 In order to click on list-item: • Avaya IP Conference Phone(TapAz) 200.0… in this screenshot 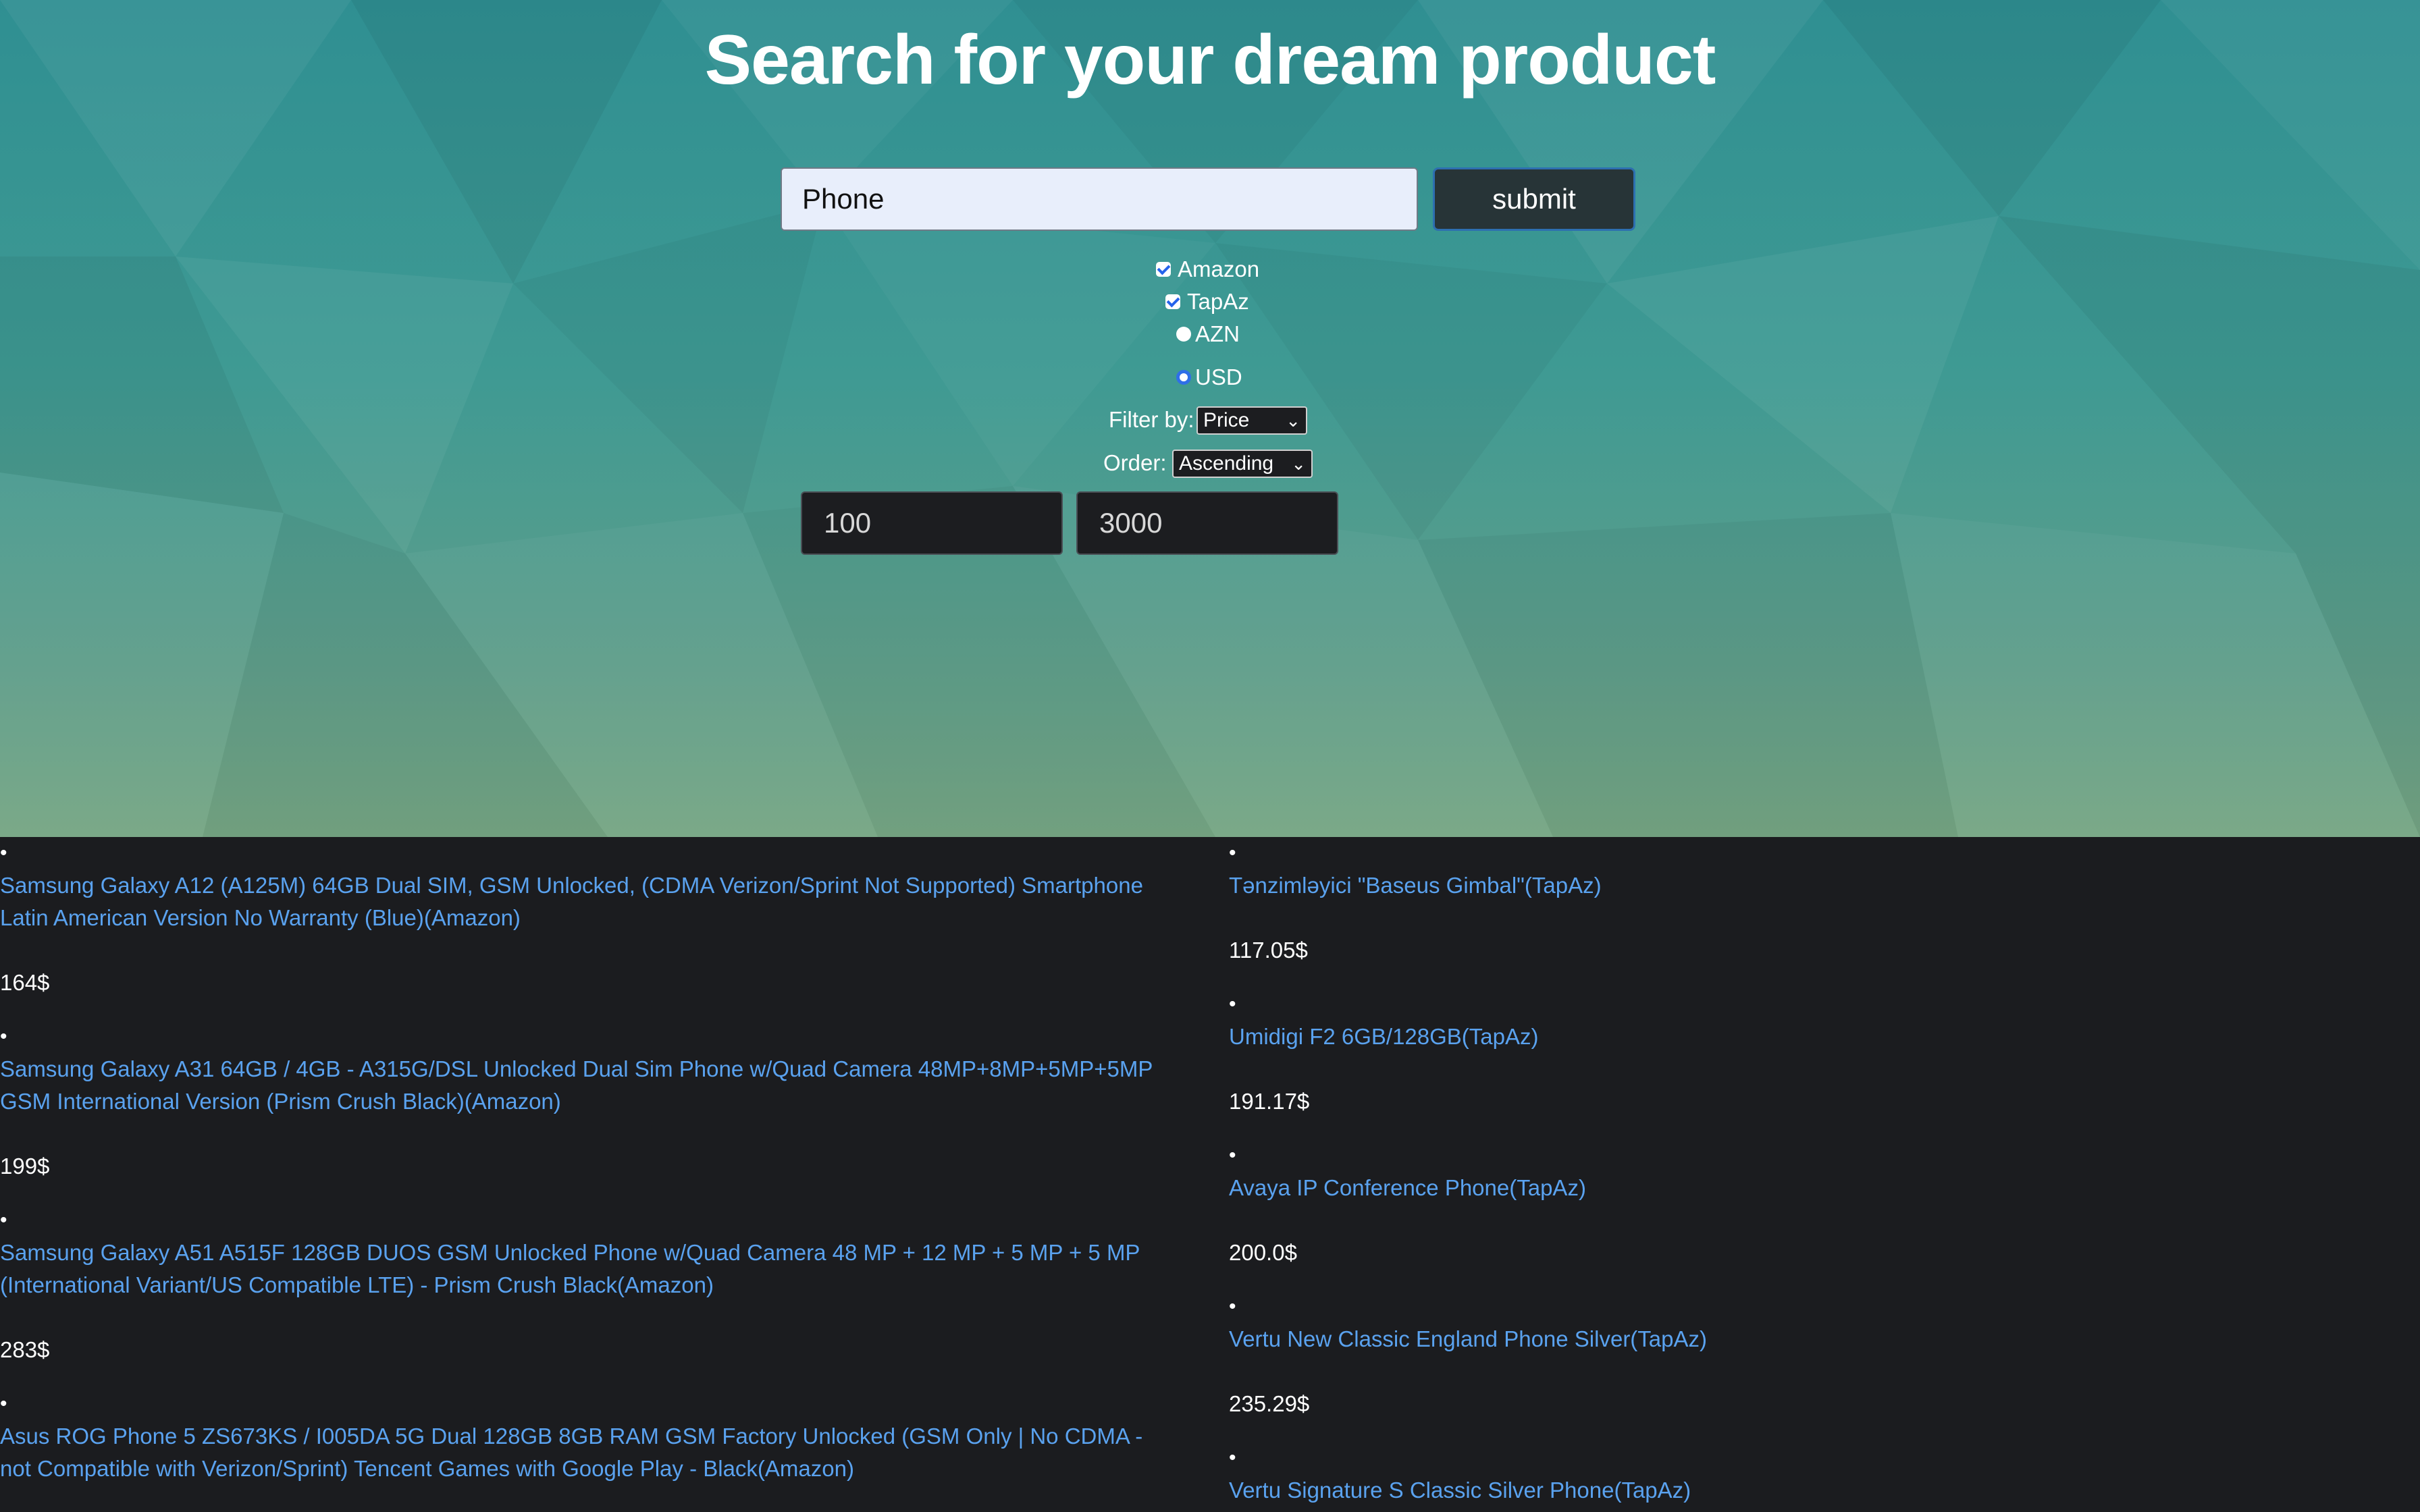, I will do `click(1407, 1204)`.